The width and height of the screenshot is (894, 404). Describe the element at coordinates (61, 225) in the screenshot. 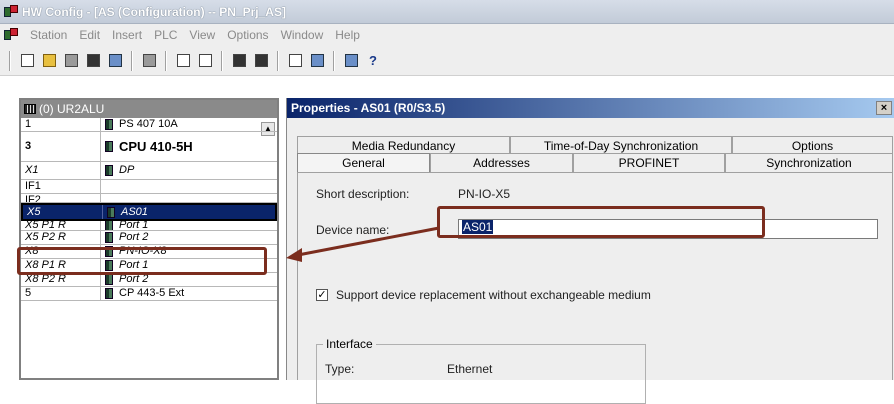

I see `slot-cell: X5 P1 R` at that location.